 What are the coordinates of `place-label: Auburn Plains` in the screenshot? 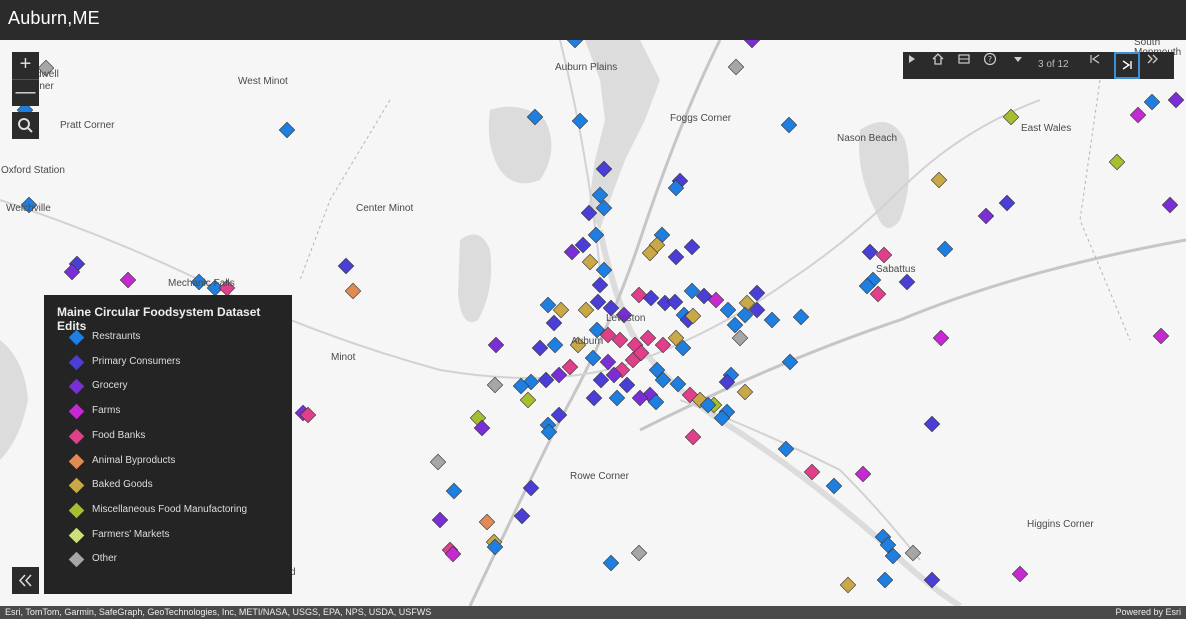 It's located at (586, 67).